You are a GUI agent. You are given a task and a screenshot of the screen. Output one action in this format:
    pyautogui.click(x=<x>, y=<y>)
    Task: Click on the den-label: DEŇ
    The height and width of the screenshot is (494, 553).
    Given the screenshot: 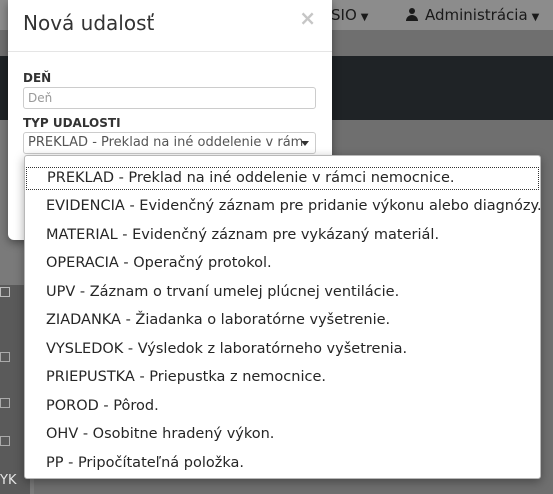 What is the action you would take?
    pyautogui.click(x=37, y=78)
    